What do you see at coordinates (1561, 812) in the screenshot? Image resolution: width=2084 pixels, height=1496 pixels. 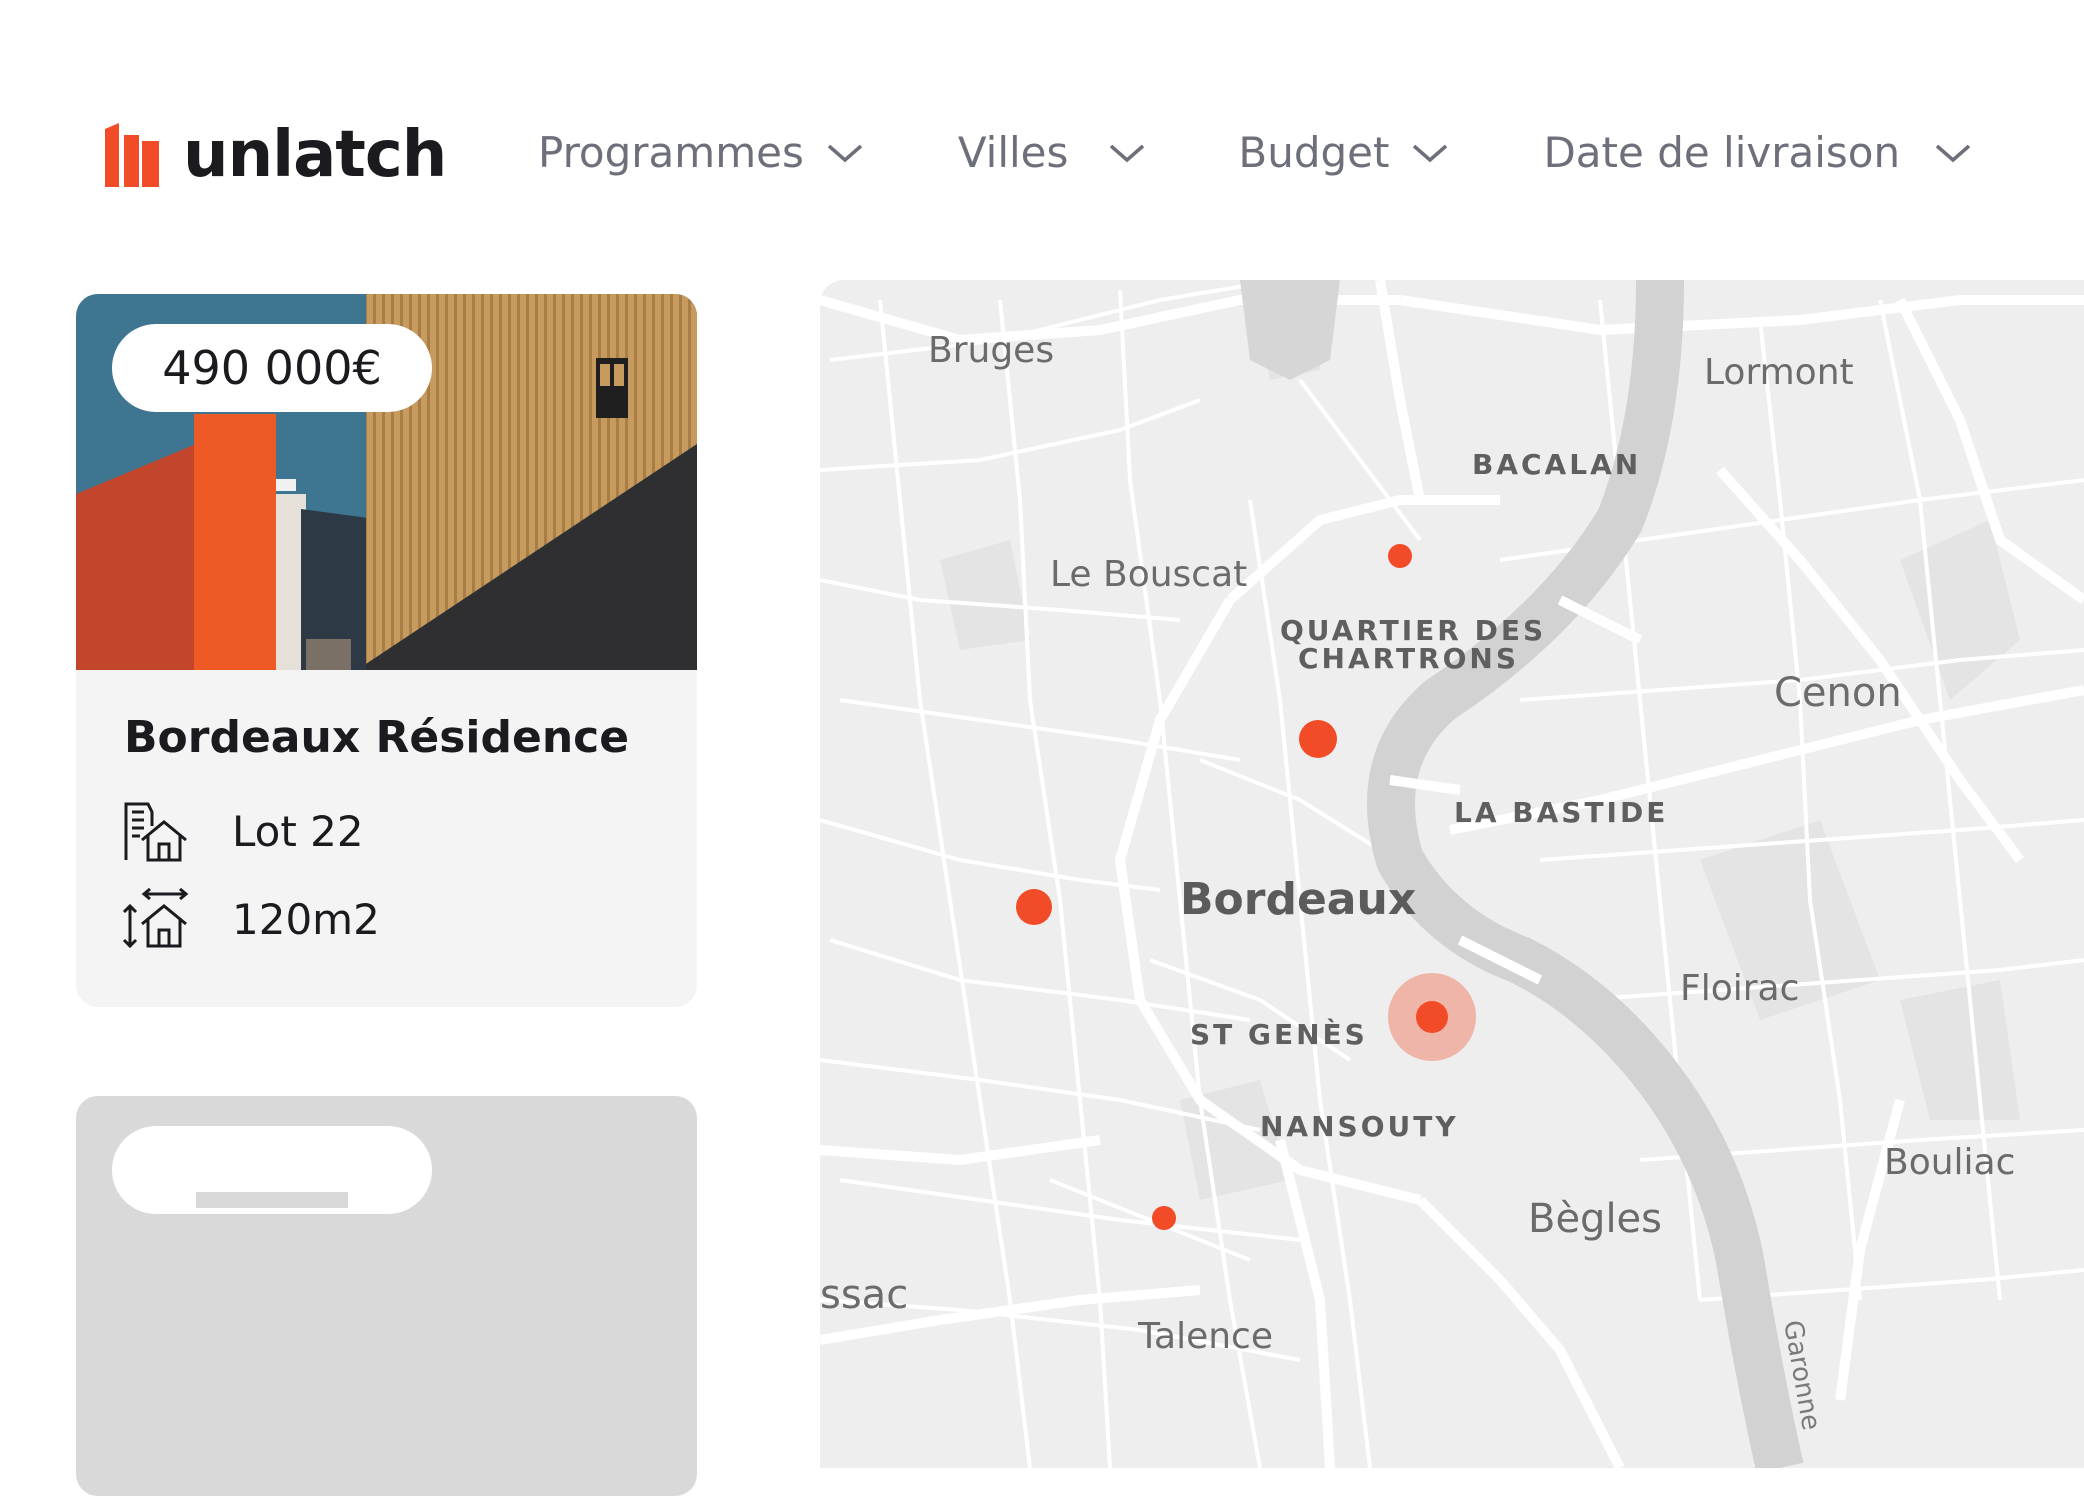 I see `map-label-la-bastide: LA BASTIDE` at bounding box center [1561, 812].